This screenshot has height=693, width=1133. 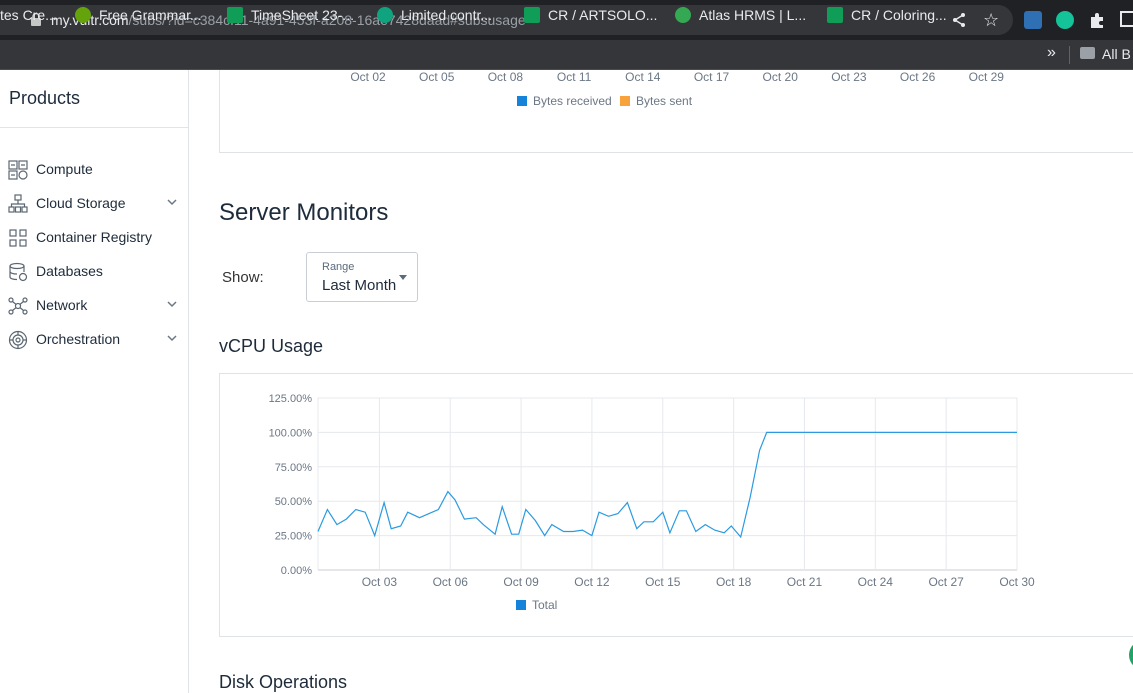 I want to click on openai-favicon-icon, so click(x=385, y=15).